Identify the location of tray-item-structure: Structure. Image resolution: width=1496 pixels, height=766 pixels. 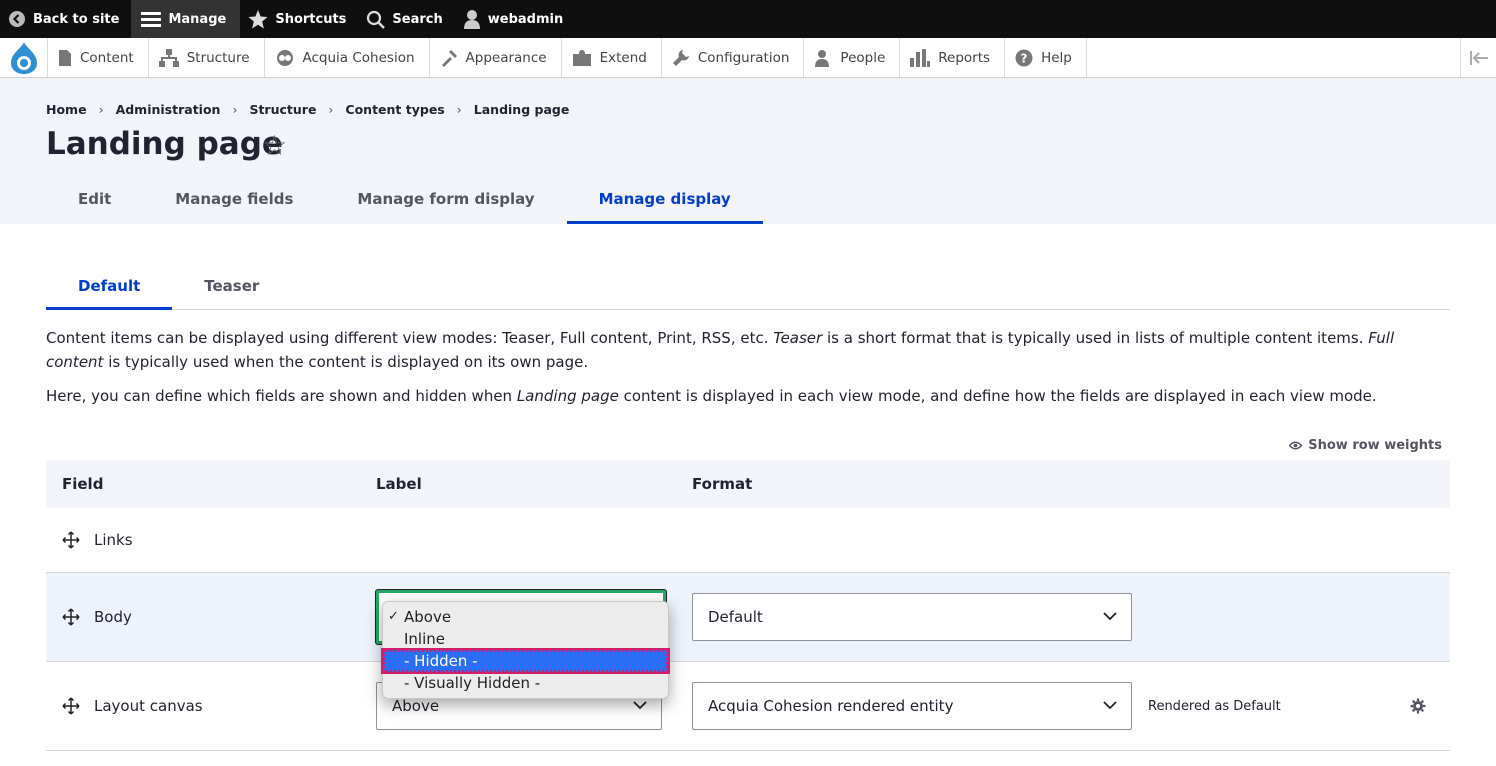
(207, 57).